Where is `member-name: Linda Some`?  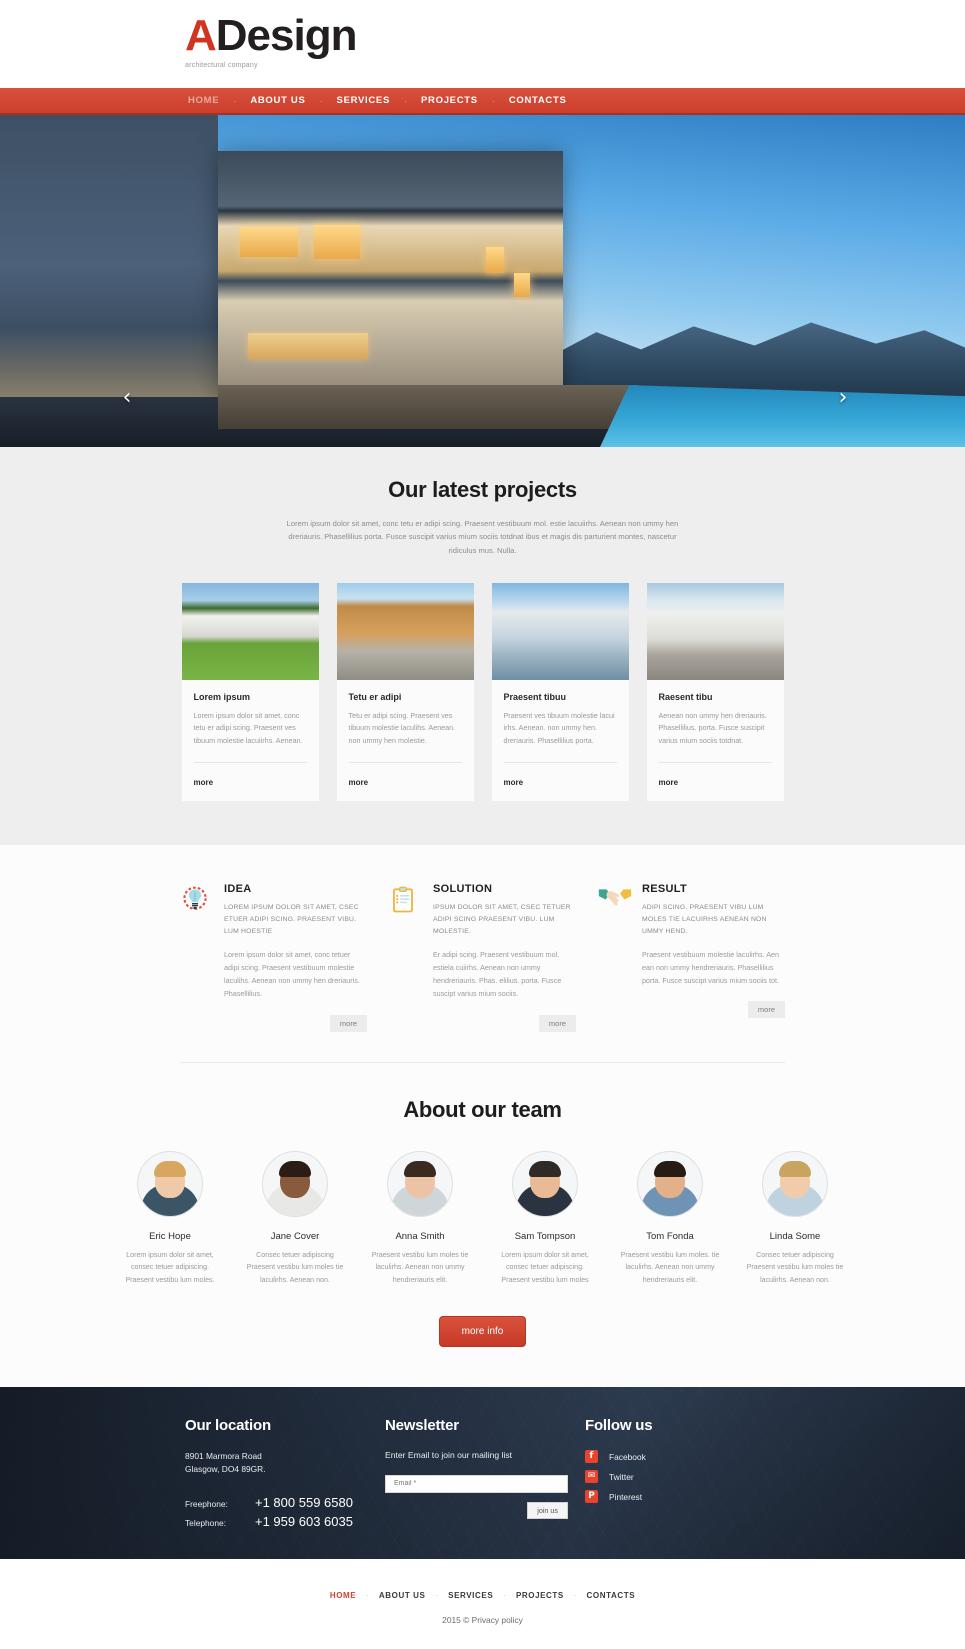
member-name: Linda Some is located at coordinates (795, 1236).